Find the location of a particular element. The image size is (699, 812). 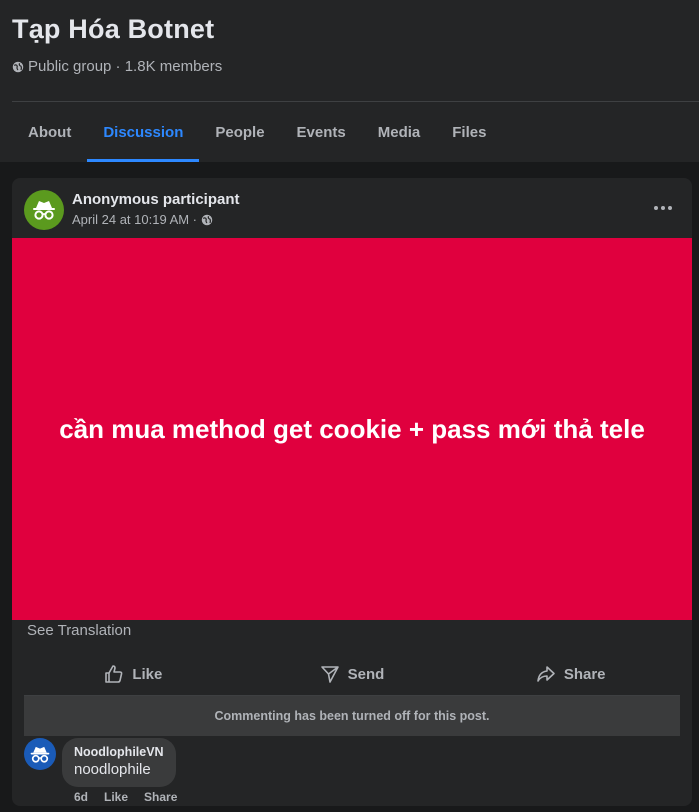

tab-discussion: Discussion is located at coordinates (143, 132).